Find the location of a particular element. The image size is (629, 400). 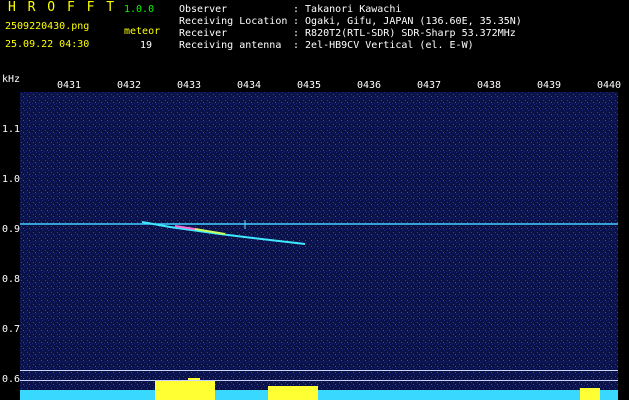

info-key: Receiving antenna is located at coordinates (230, 45).